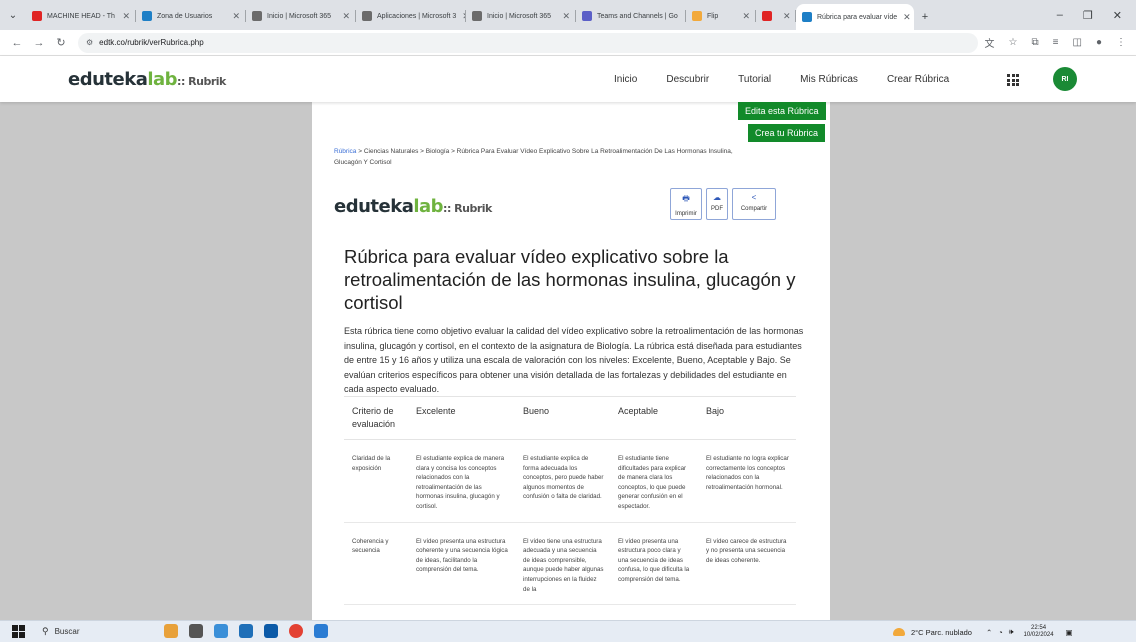 Image resolution: width=1136 pixels, height=642 pixels. I want to click on tab: Teams and Channels | Go✕, so click(631, 16).